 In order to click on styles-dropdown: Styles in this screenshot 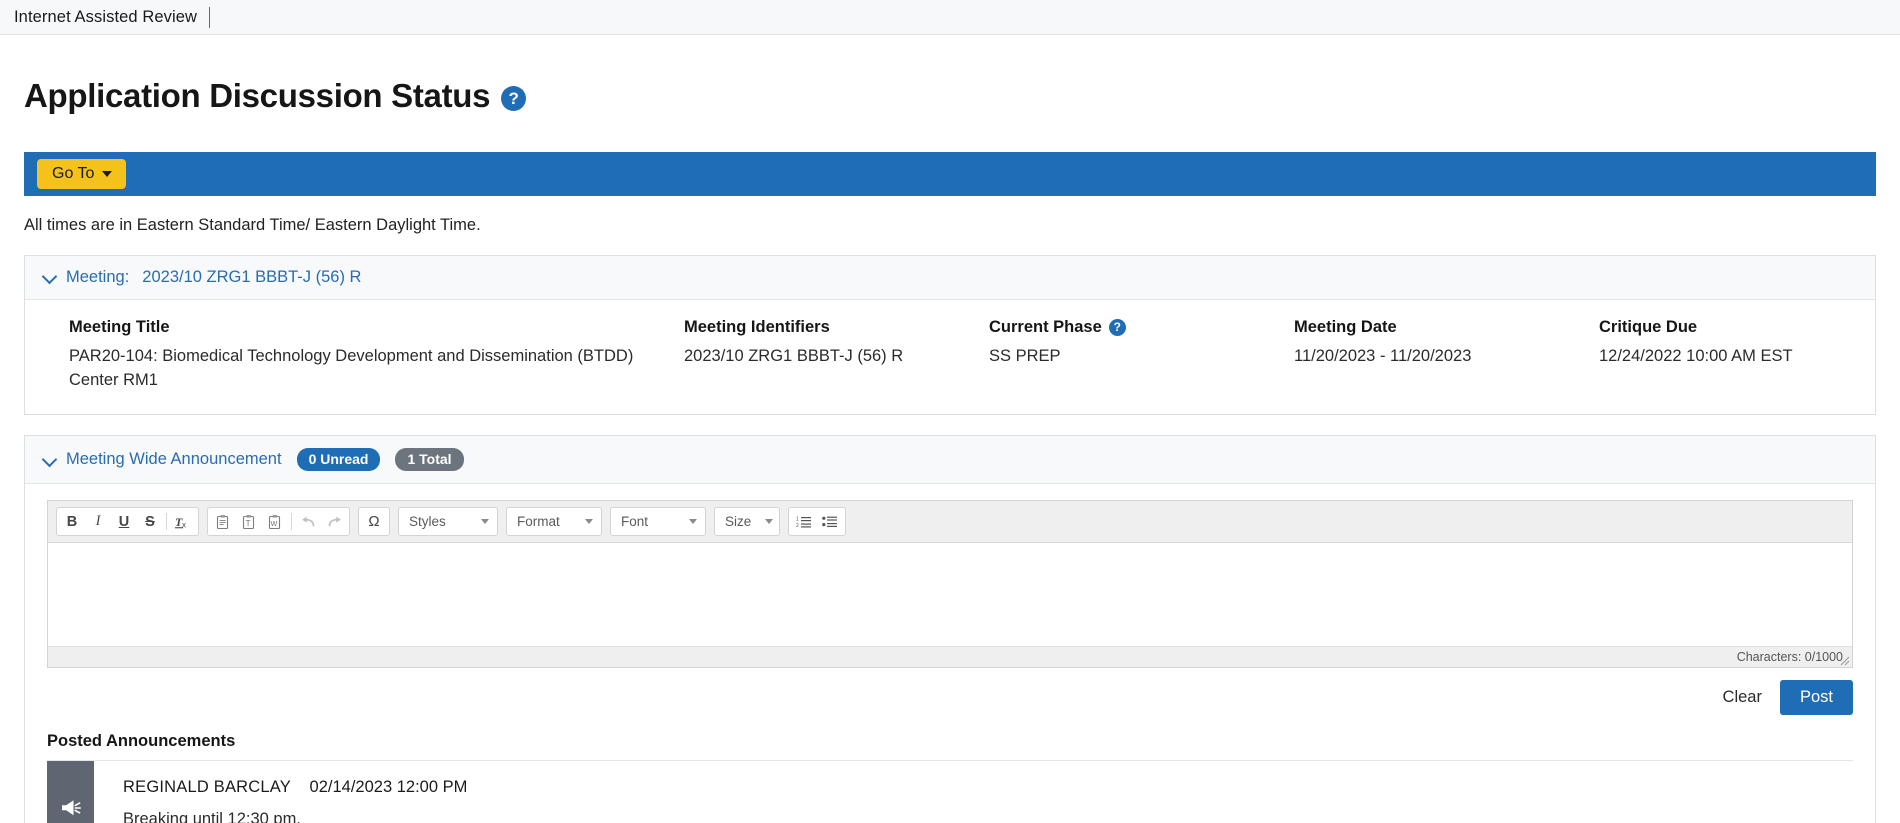, I will do `click(448, 522)`.